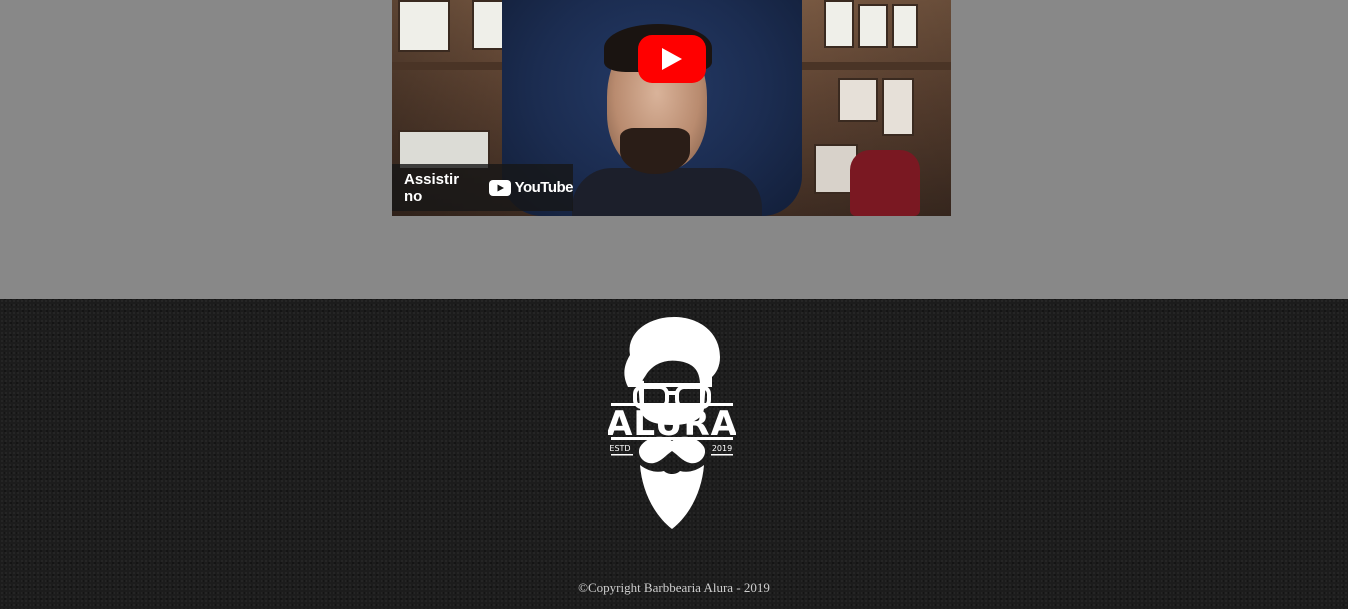 This screenshot has width=1348, height=609. I want to click on play-button, so click(672, 59).